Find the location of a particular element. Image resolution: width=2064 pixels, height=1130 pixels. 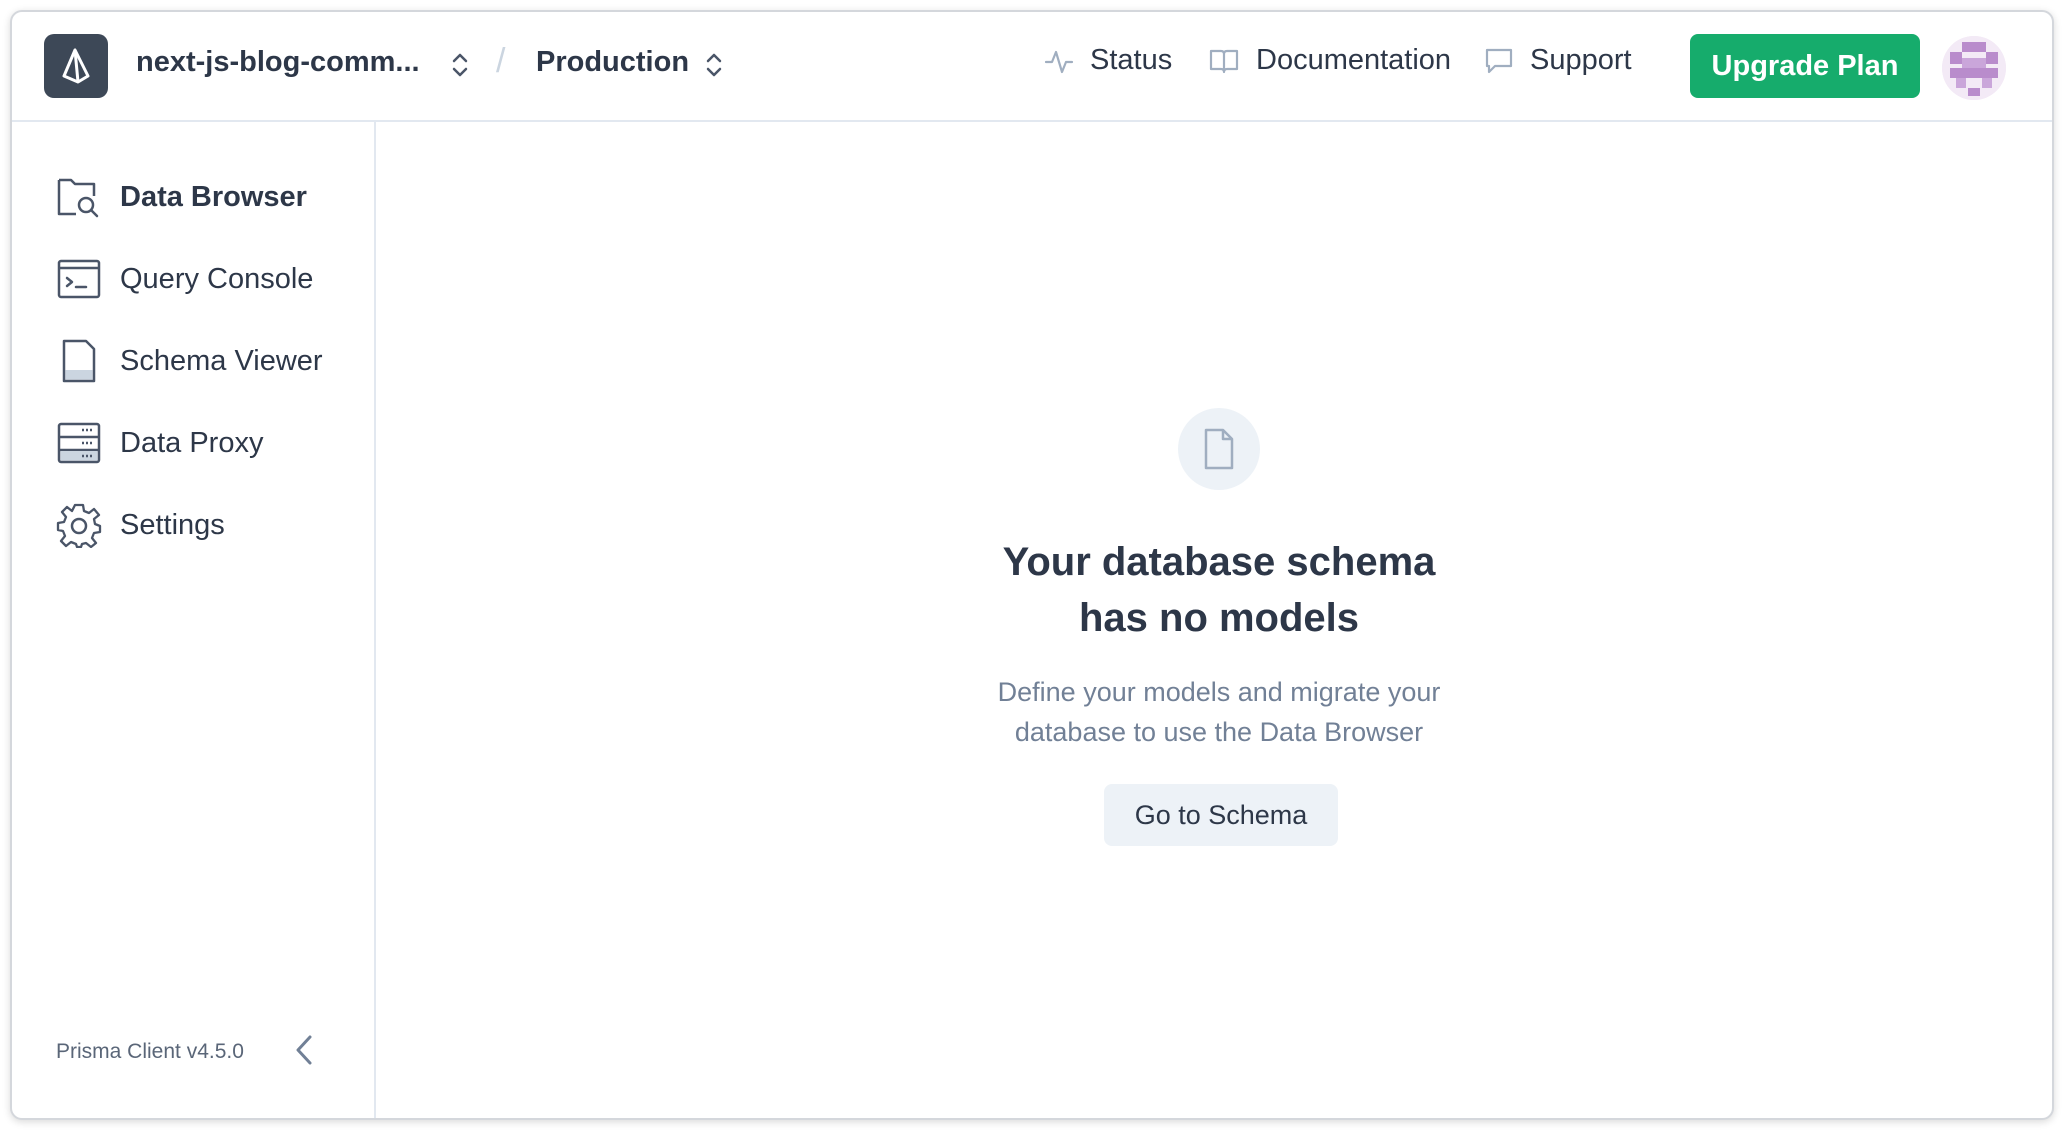

go-to-schema-button: Go to Schema is located at coordinates (1221, 815).